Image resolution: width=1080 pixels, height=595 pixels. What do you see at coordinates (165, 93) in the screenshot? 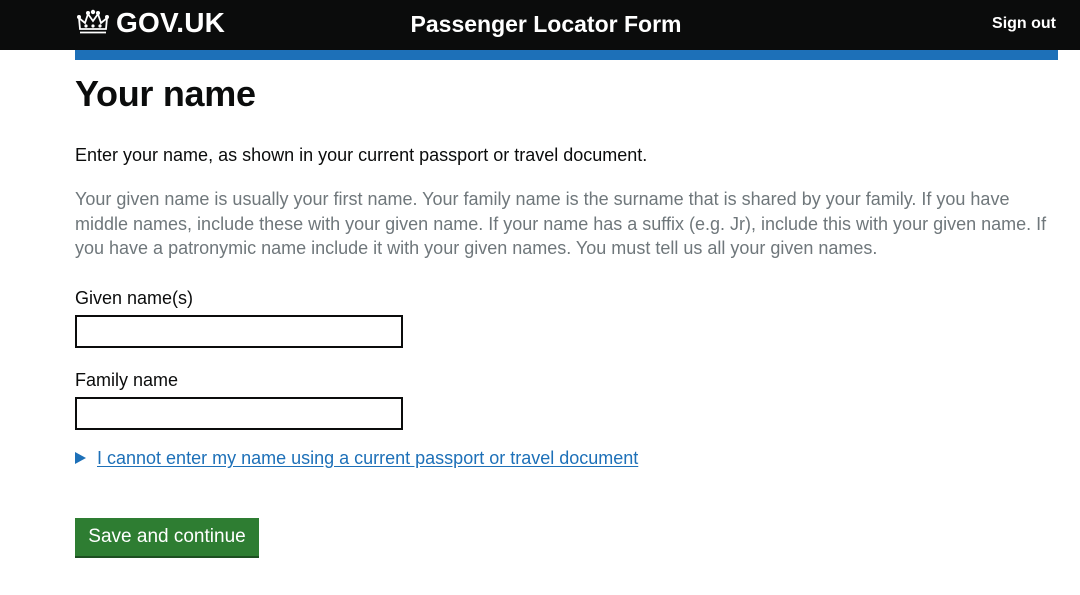
I see `page-title: Your name` at bounding box center [165, 93].